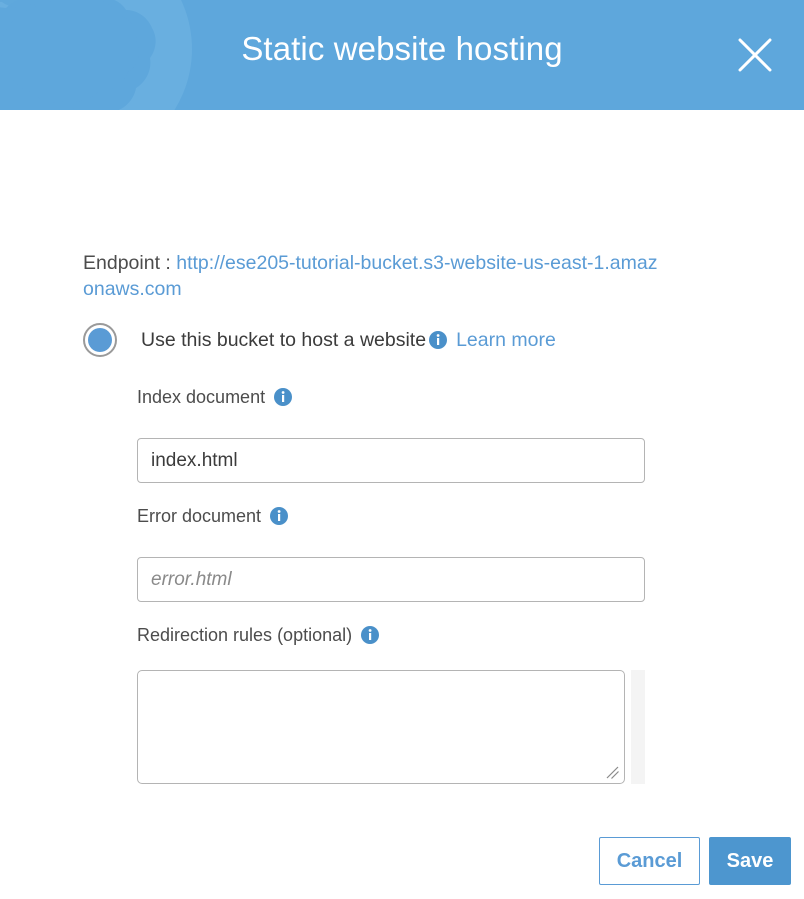 The width and height of the screenshot is (804, 899). What do you see at coordinates (381, 727) in the screenshot?
I see `redirection-rules-textarea` at bounding box center [381, 727].